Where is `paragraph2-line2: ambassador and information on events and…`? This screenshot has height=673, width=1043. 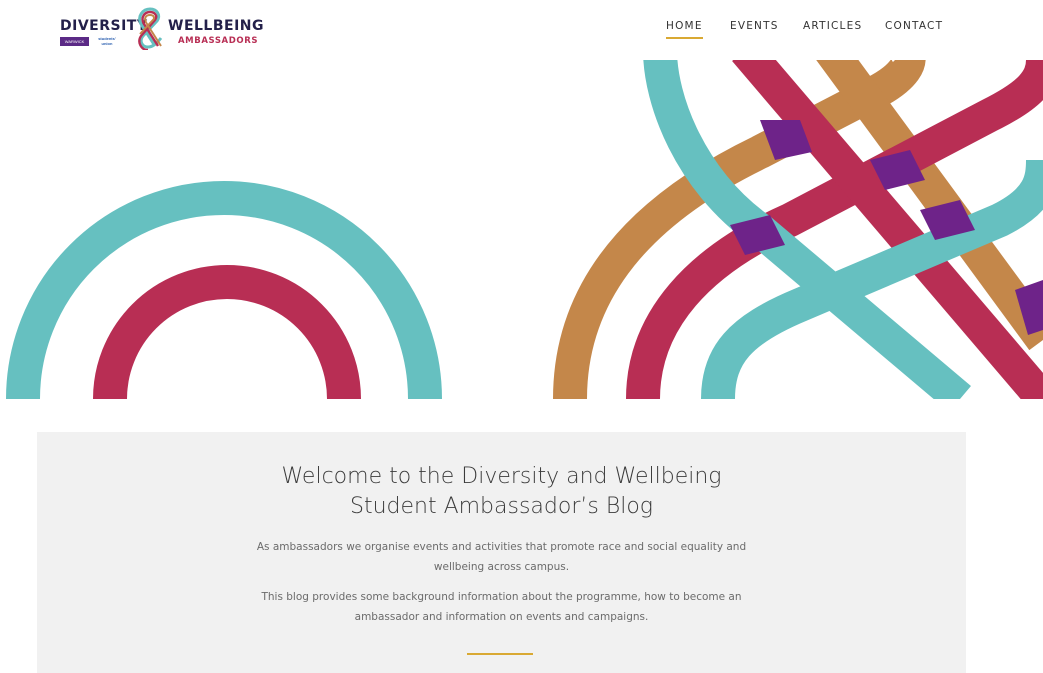 paragraph2-line2: ambassador and information on events and… is located at coordinates (501, 617).